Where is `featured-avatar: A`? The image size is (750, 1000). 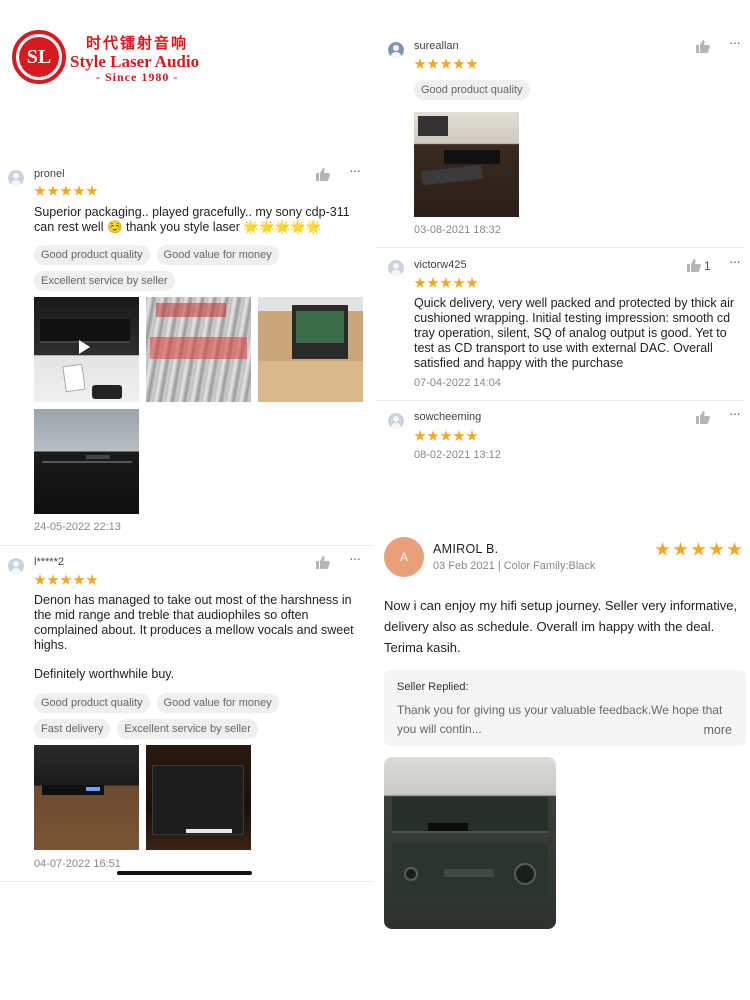
featured-avatar: A is located at coordinates (404, 557).